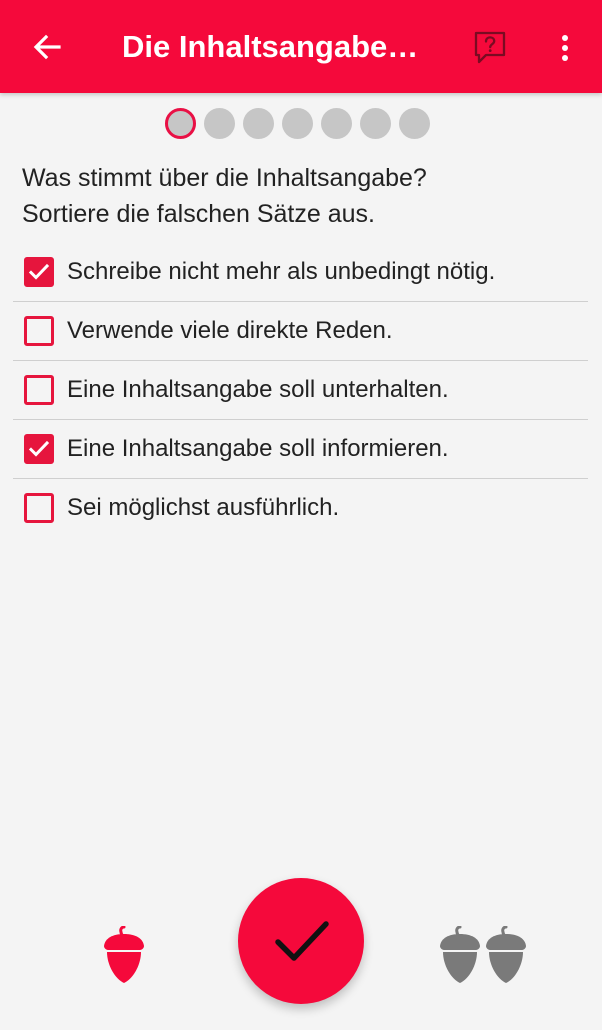 Image resolution: width=602 pixels, height=1030 pixels. I want to click on more-vertical-icon, so click(565, 48).